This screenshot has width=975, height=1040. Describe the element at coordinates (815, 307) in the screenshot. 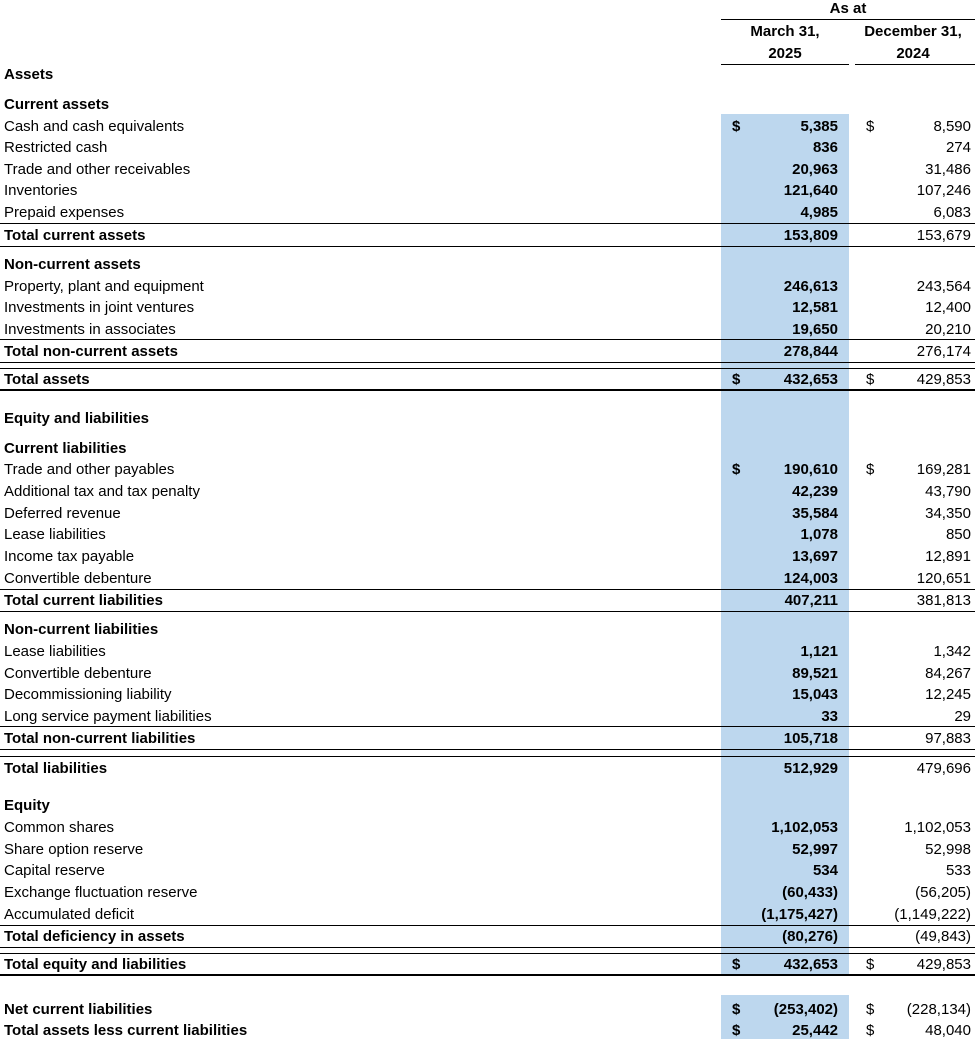

I see `value-march-2025: 12,581` at that location.